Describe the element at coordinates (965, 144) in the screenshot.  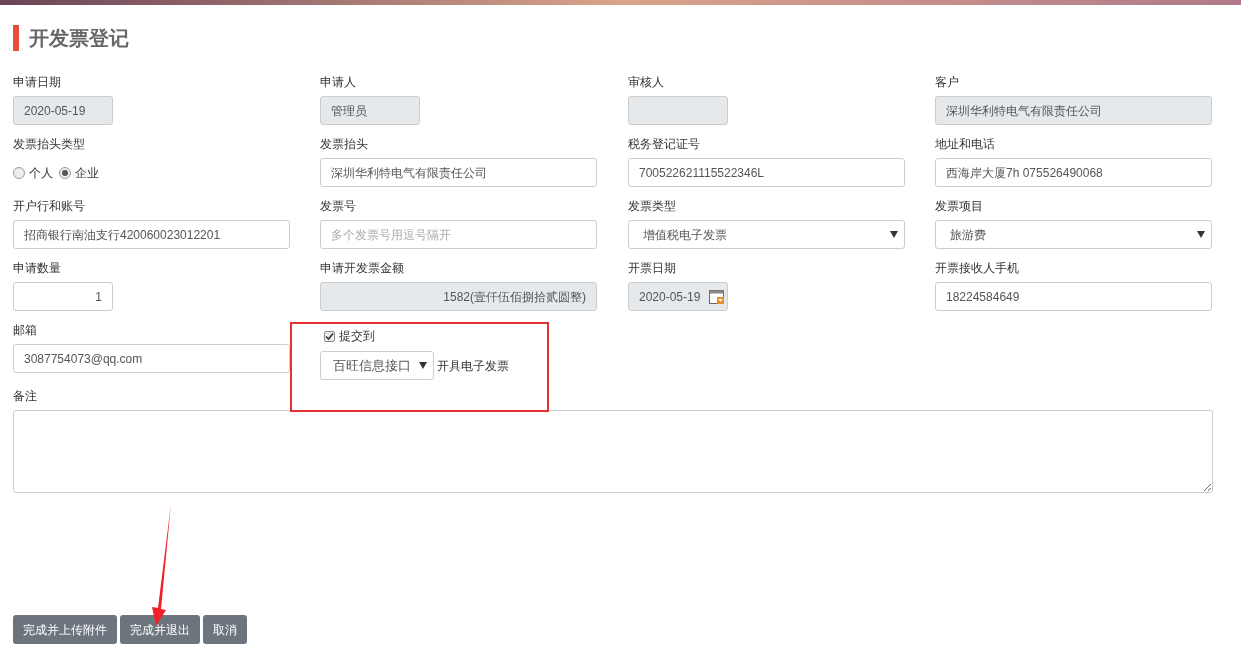
I see `field-label: 地址和电话` at that location.